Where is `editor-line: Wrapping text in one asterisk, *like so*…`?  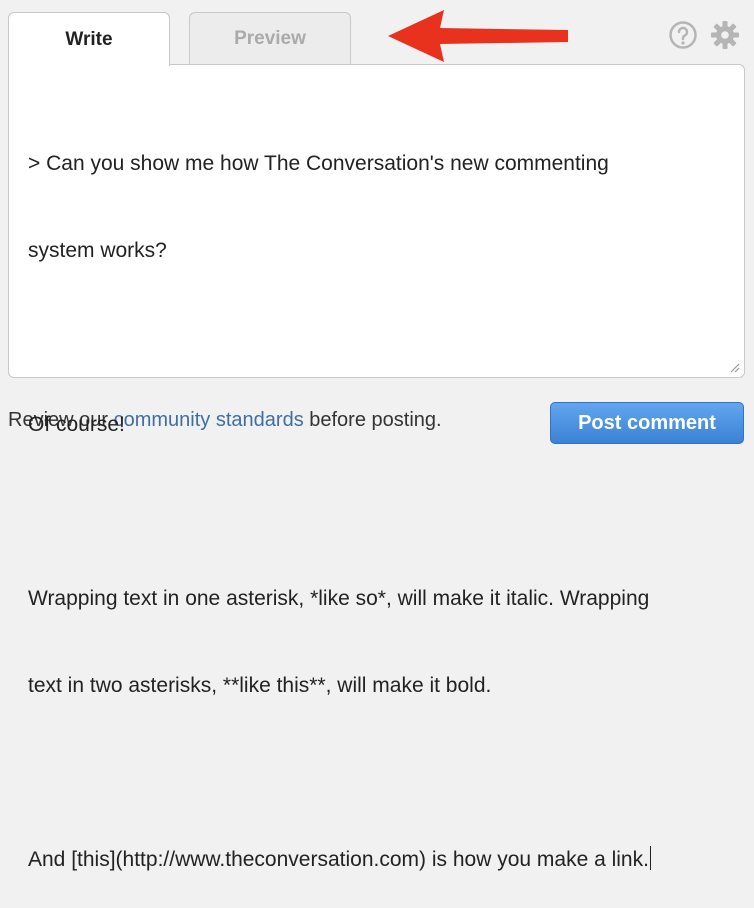 editor-line: Wrapping text in one asterisk, *like so*… is located at coordinates (339, 598).